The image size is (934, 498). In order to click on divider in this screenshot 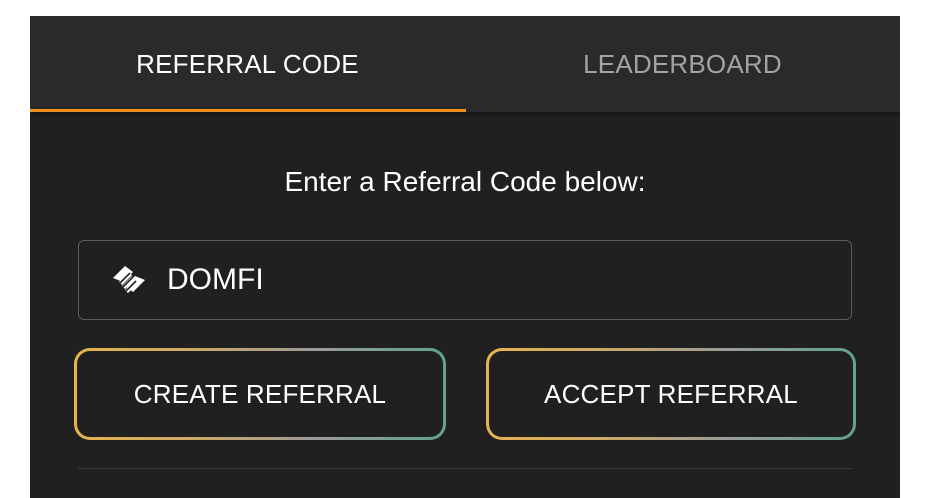, I will do `click(465, 468)`.